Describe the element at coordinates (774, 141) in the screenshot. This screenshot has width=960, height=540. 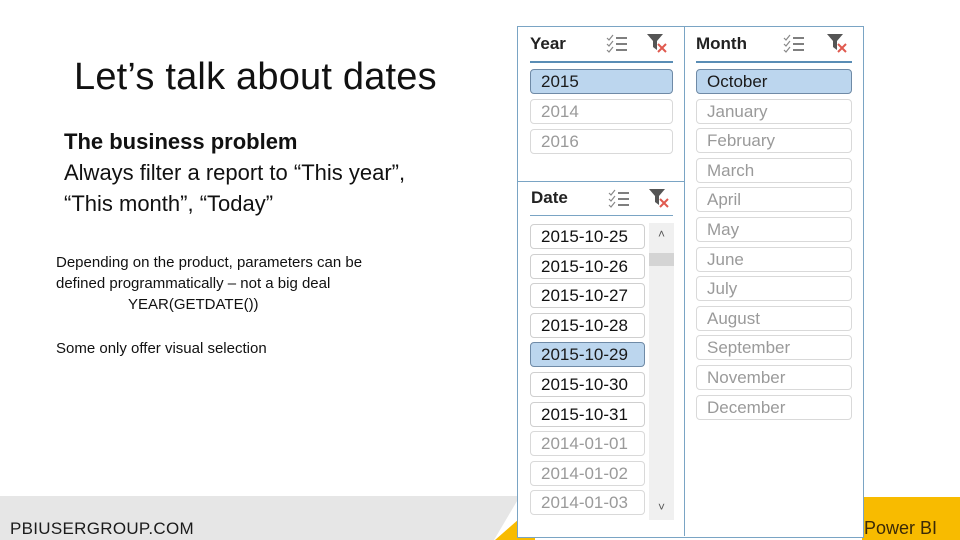
I see `month-item: February` at that location.